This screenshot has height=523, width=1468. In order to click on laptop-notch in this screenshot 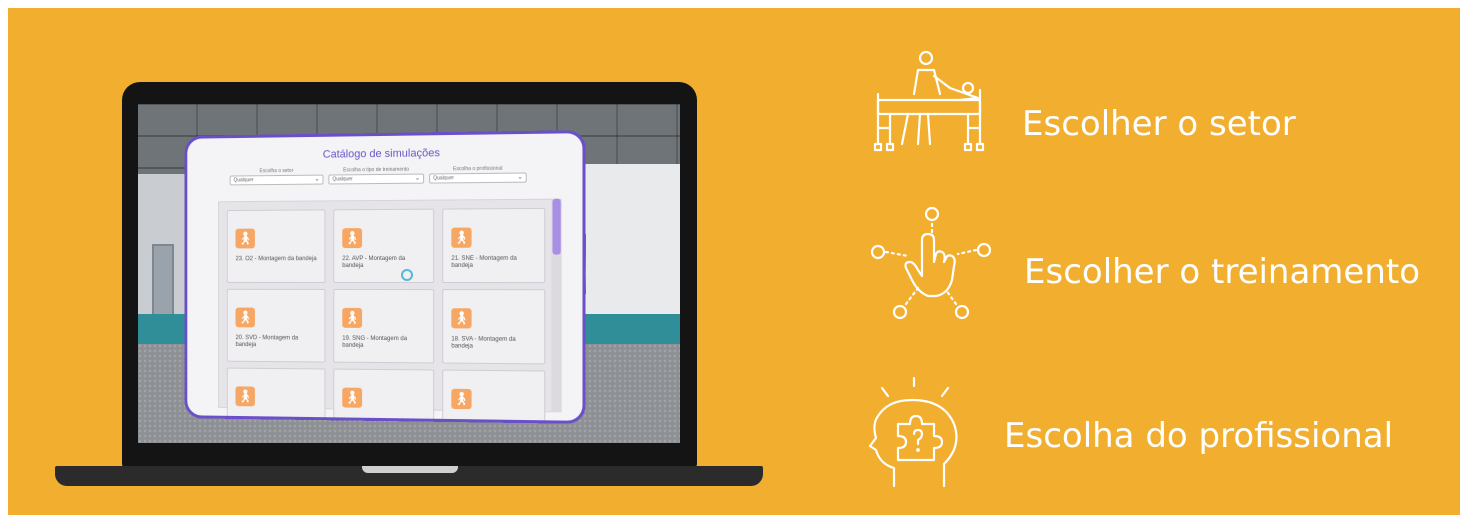, I will do `click(410, 469)`.